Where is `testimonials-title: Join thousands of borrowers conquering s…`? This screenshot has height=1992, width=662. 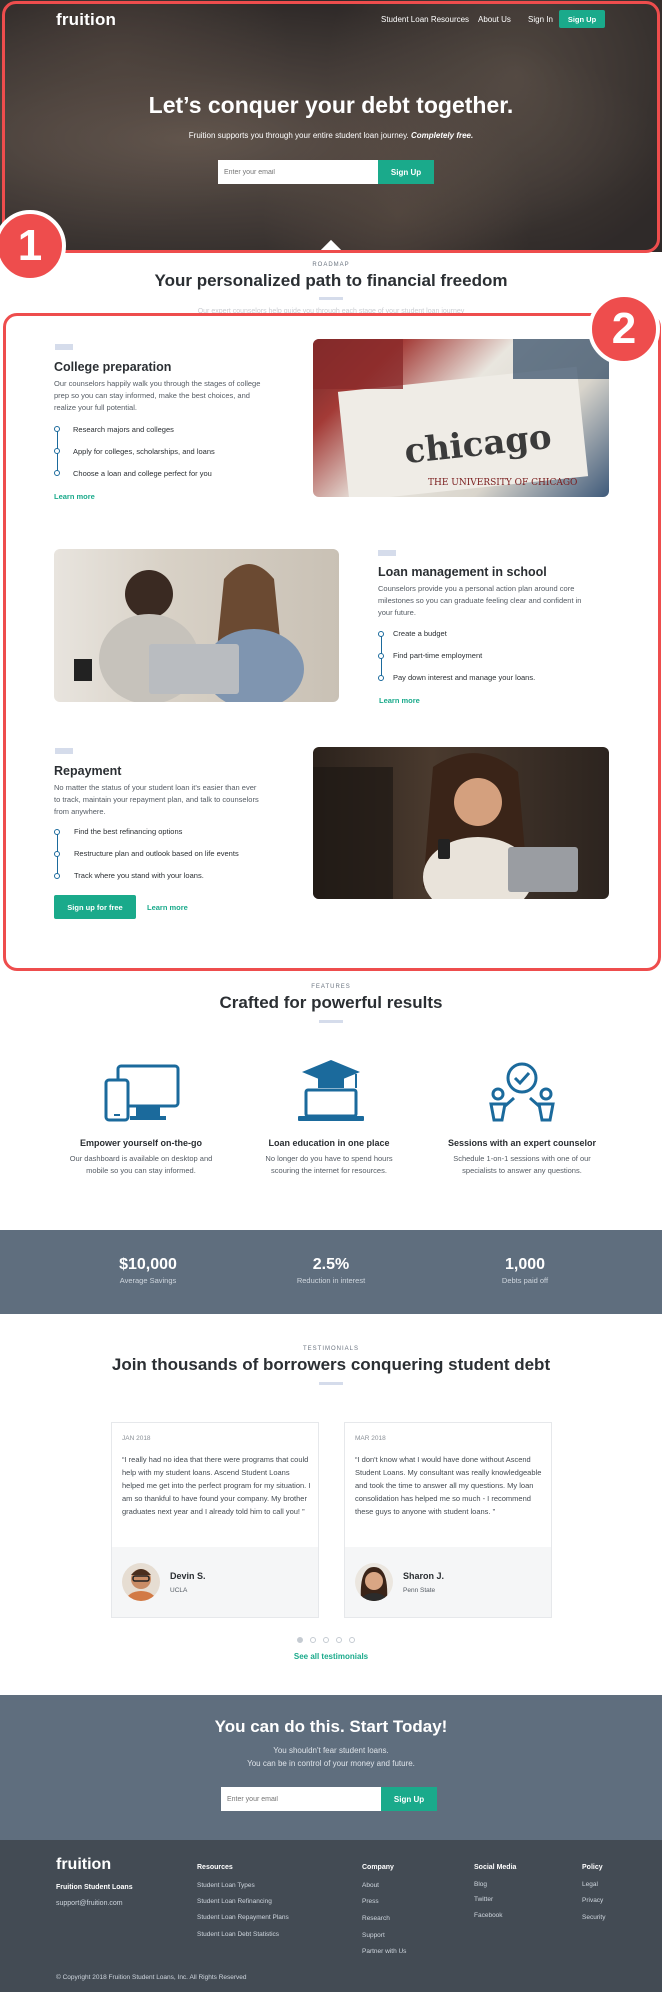 testimonials-title: Join thousands of borrowers conquering s… is located at coordinates (331, 1364).